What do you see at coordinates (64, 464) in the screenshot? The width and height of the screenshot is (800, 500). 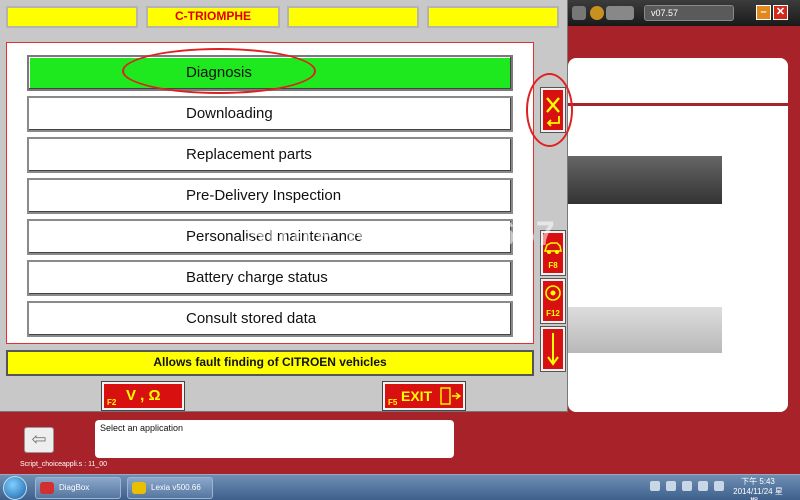 I see `script-label: Script_choiceappli.s : 11_00` at bounding box center [64, 464].